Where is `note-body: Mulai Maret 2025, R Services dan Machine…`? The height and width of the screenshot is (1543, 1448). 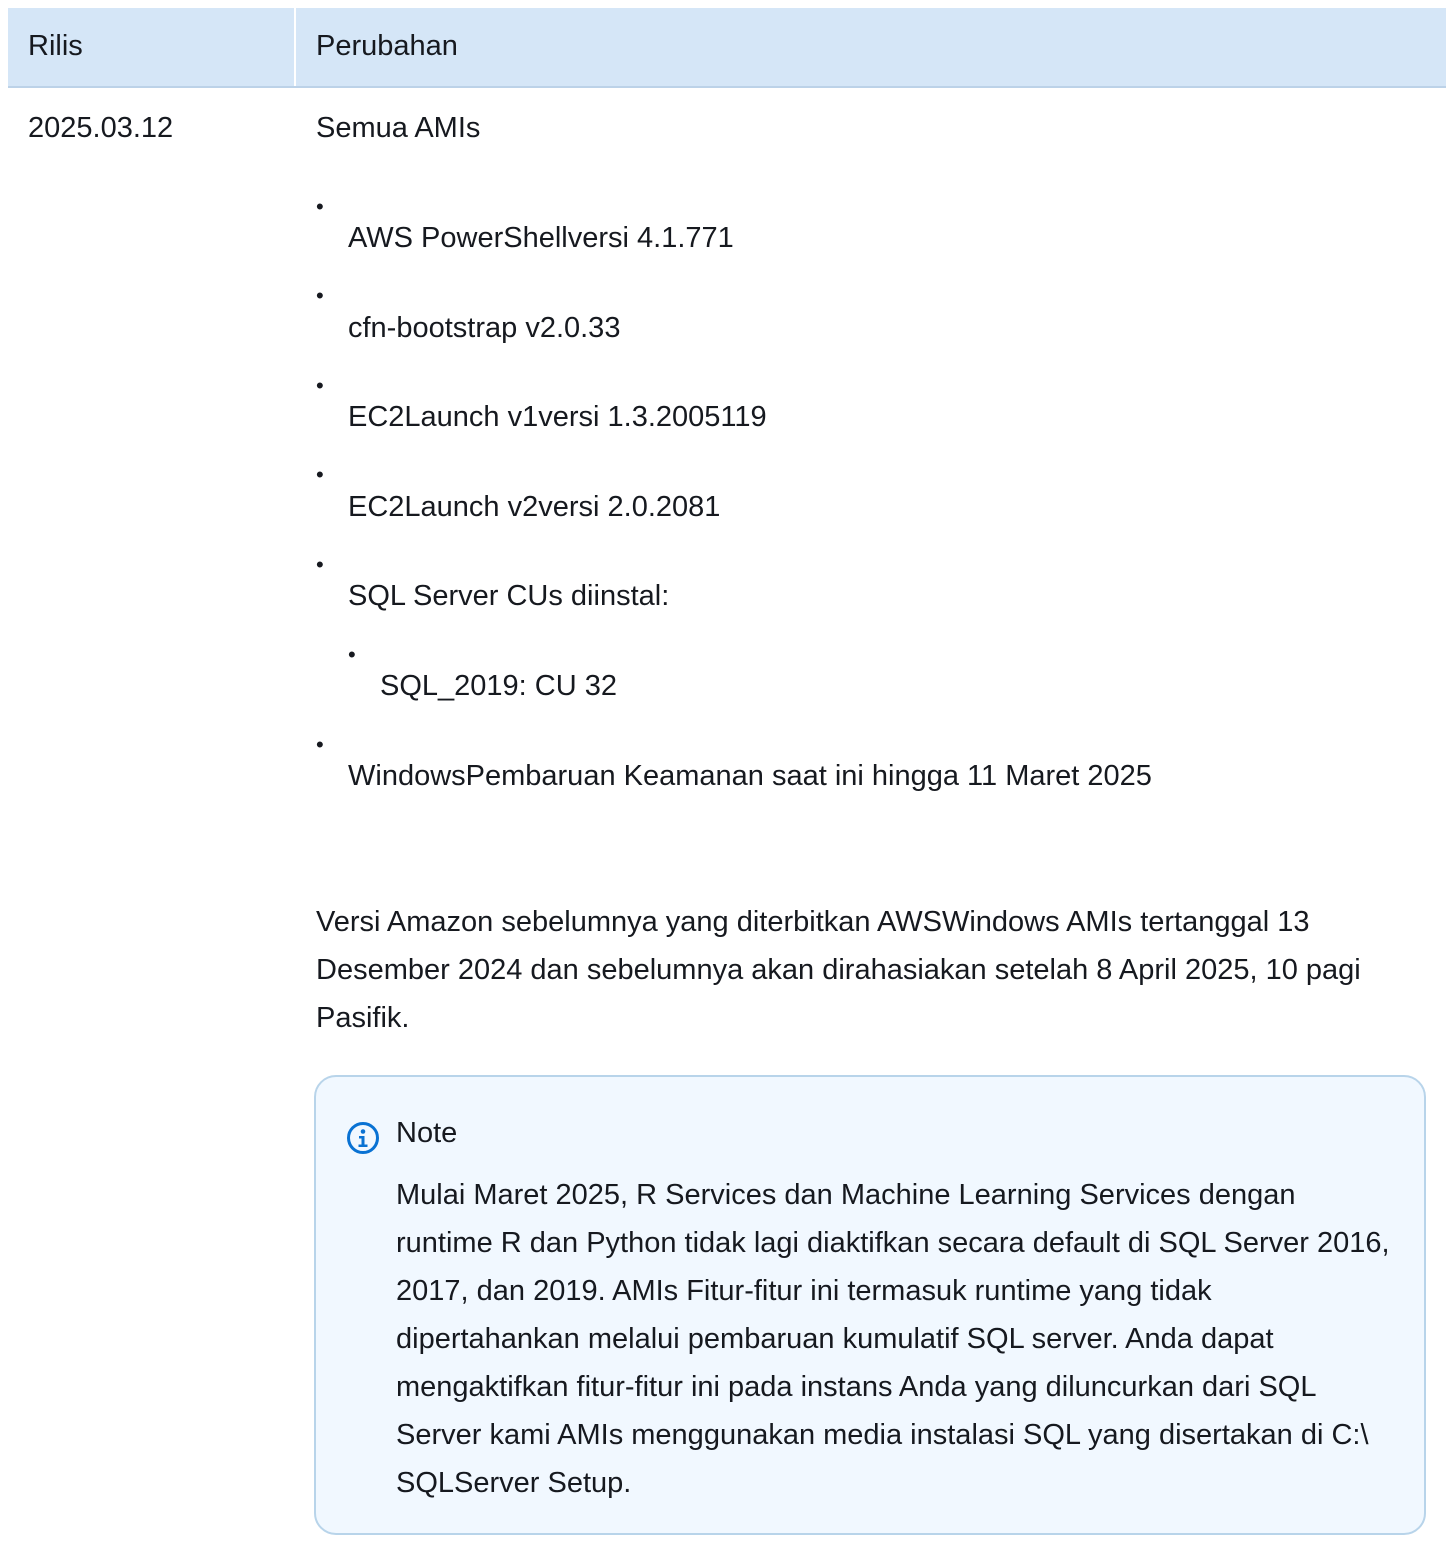
note-body: Mulai Maret 2025, R Services dan Machine… is located at coordinates (893, 1339).